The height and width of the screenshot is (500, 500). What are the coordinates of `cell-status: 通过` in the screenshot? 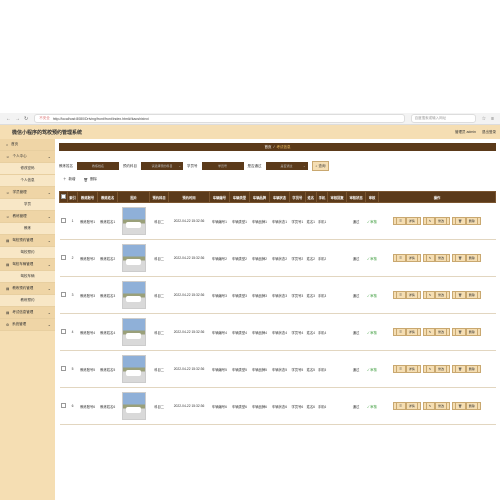 It's located at (356, 332).